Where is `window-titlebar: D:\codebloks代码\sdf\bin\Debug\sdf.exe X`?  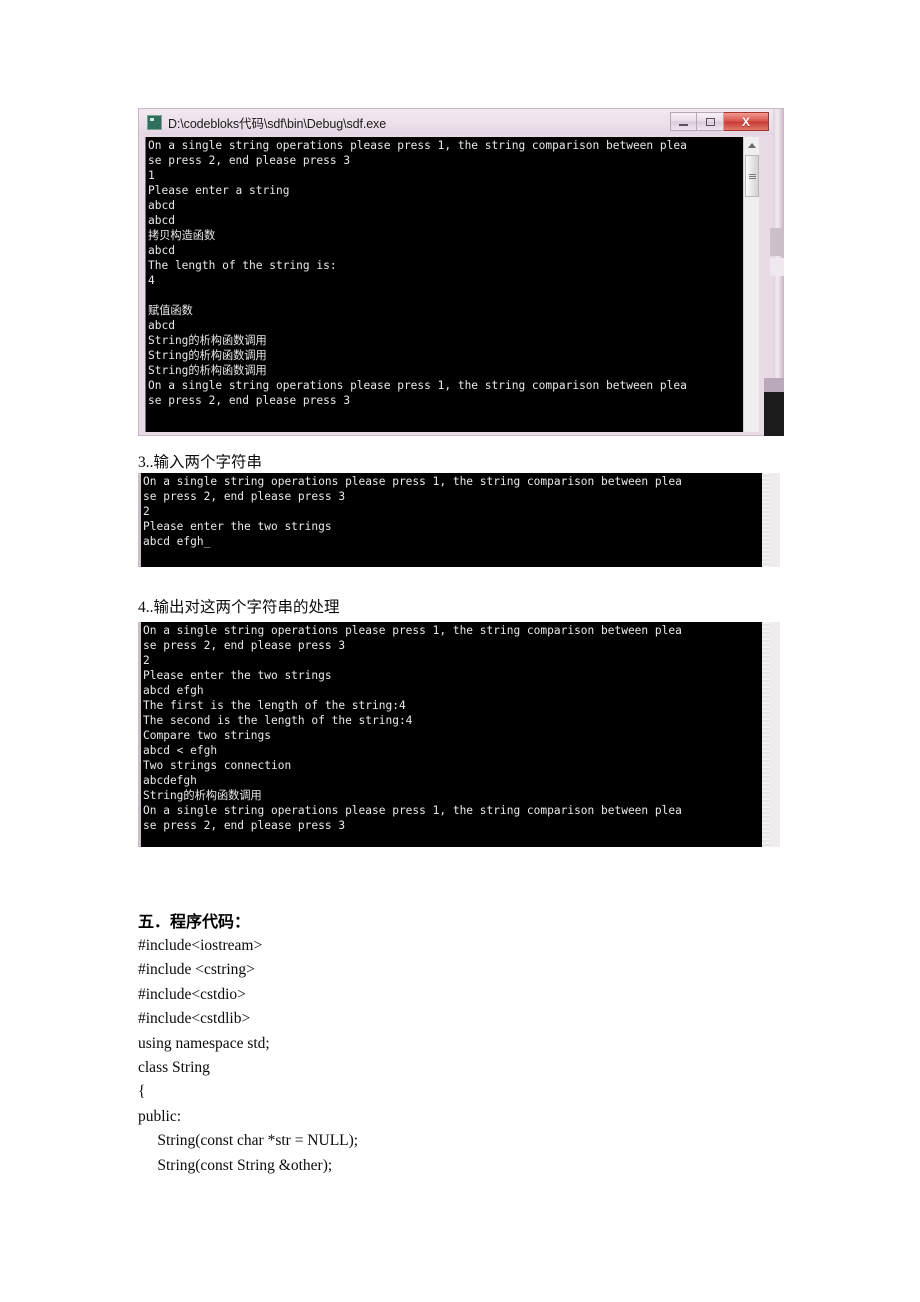 window-titlebar: D:\codebloks代码\sdf\bin\Debug\sdf.exe X is located at coordinates (461, 122).